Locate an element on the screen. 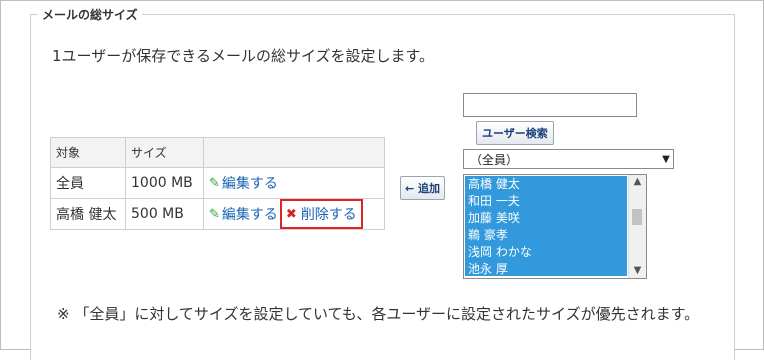 The image size is (764, 360). user-search-input is located at coordinates (550, 105).